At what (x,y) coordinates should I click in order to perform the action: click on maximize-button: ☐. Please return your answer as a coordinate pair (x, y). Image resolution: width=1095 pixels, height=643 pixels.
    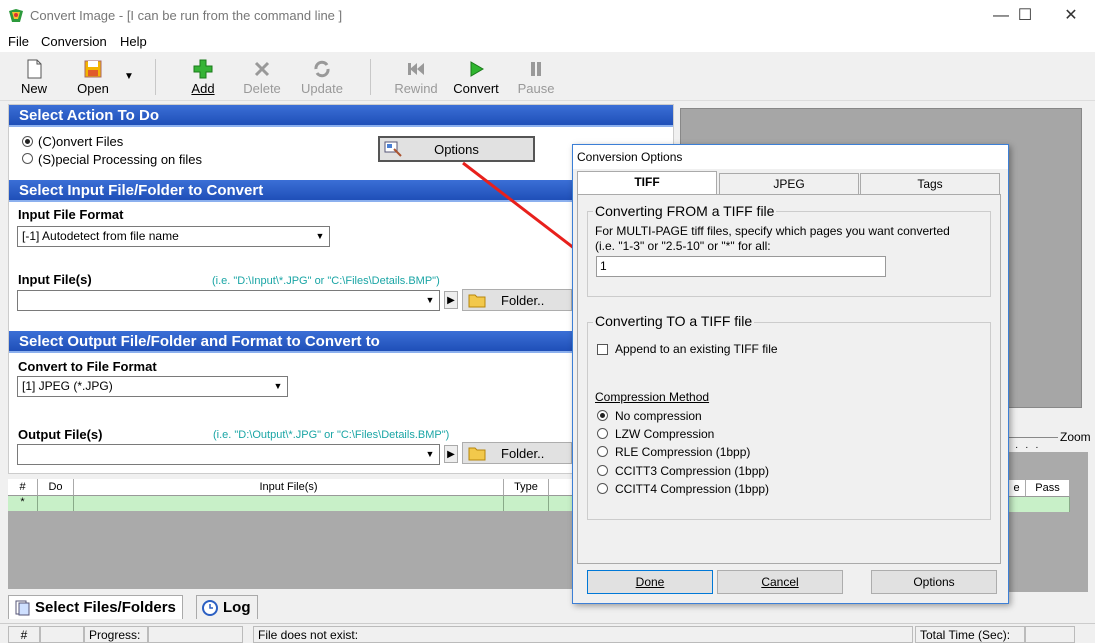
    Looking at the image, I should click on (1025, 16).